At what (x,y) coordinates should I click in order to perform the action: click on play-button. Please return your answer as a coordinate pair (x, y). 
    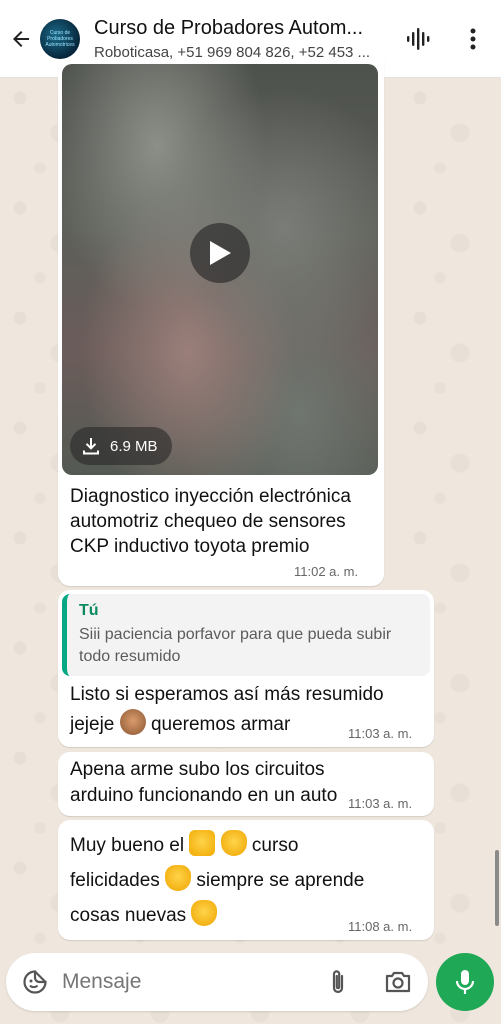
    Looking at the image, I should click on (220, 253).